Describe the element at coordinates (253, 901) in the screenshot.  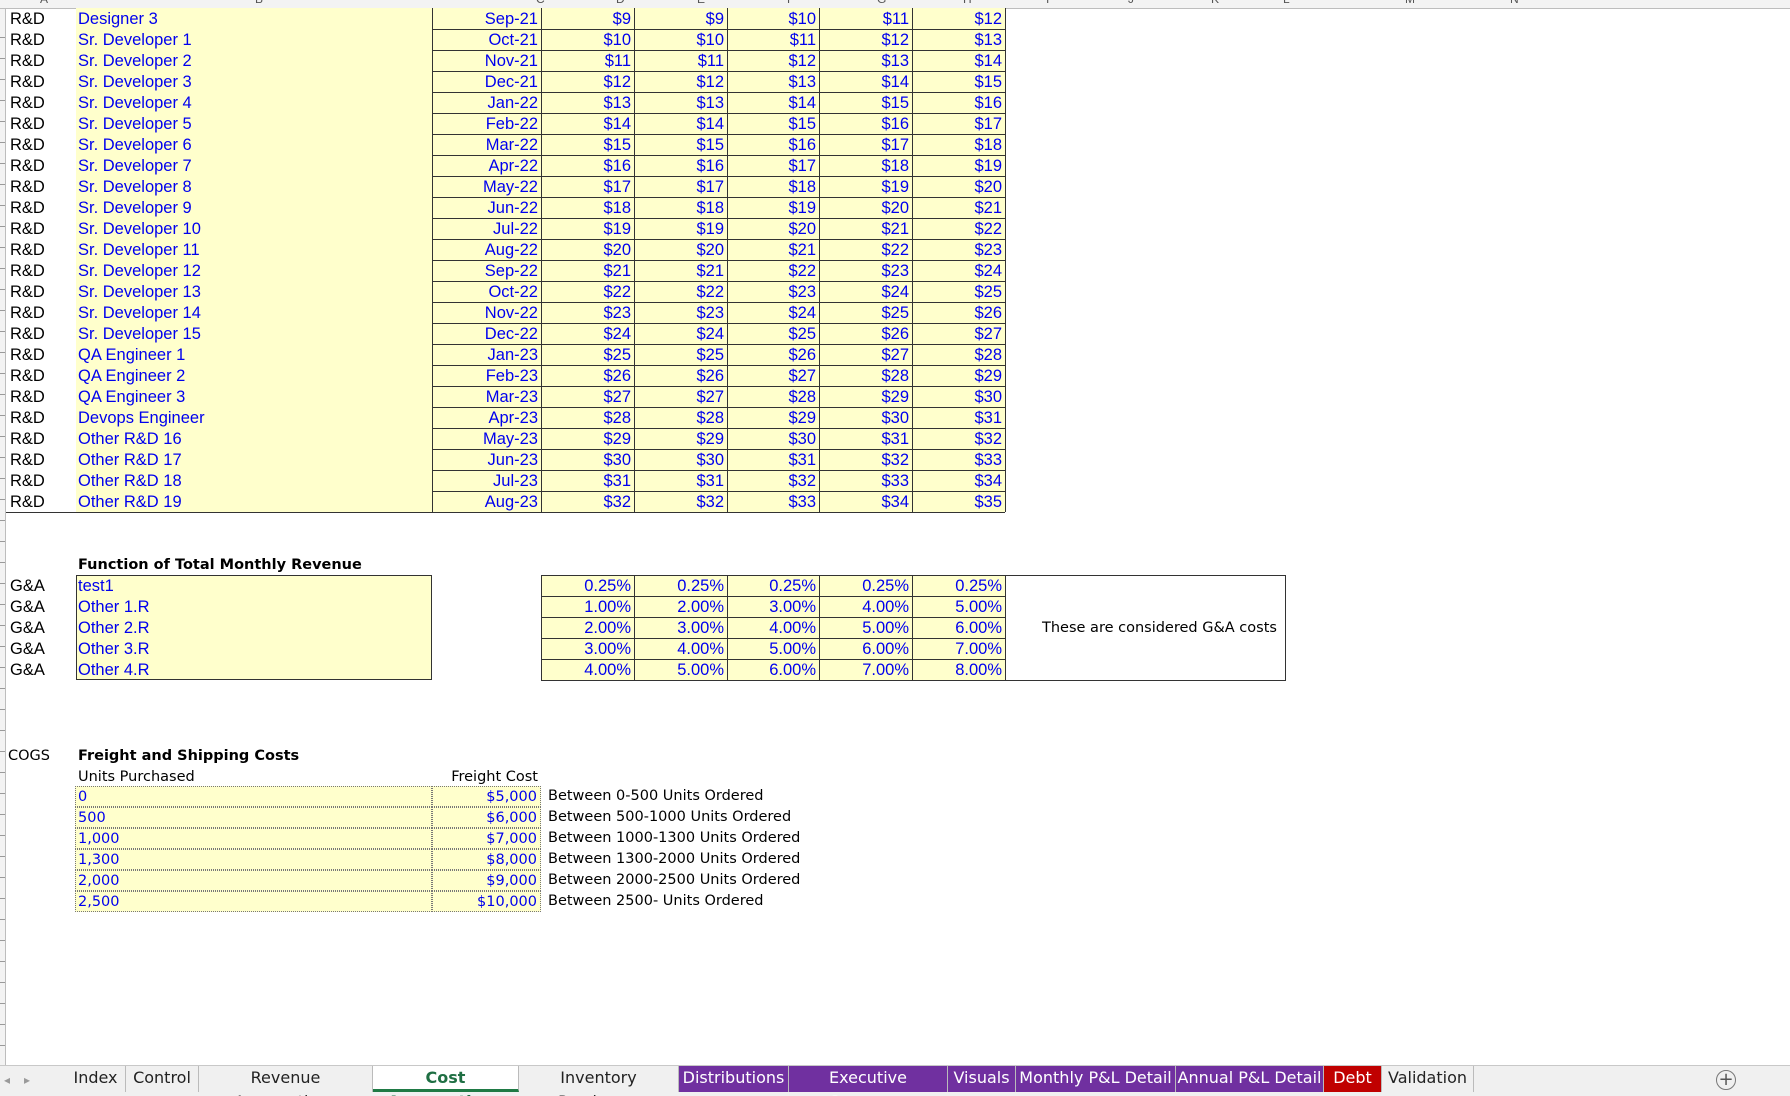
I see `units-cell: 2,500` at that location.